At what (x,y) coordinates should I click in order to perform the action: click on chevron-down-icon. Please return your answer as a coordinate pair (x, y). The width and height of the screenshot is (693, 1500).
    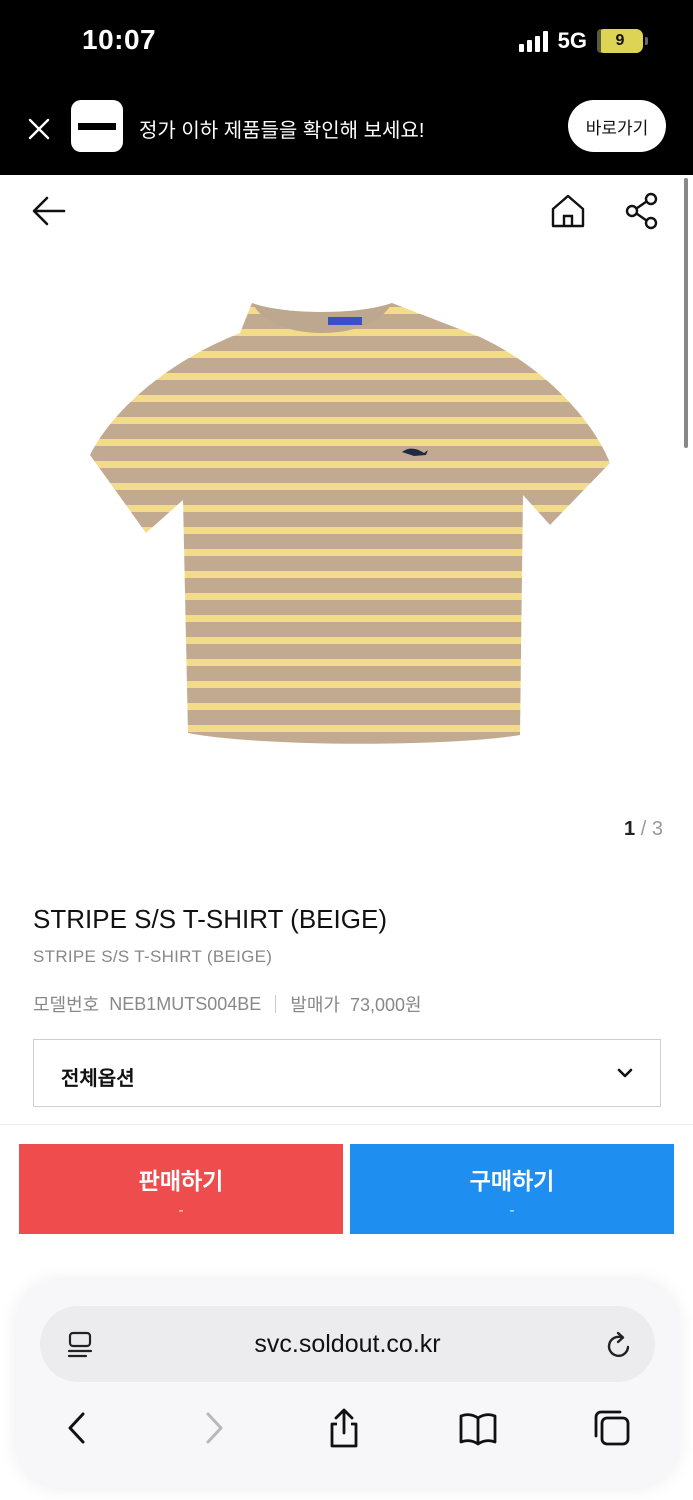
    Looking at the image, I should click on (625, 1073).